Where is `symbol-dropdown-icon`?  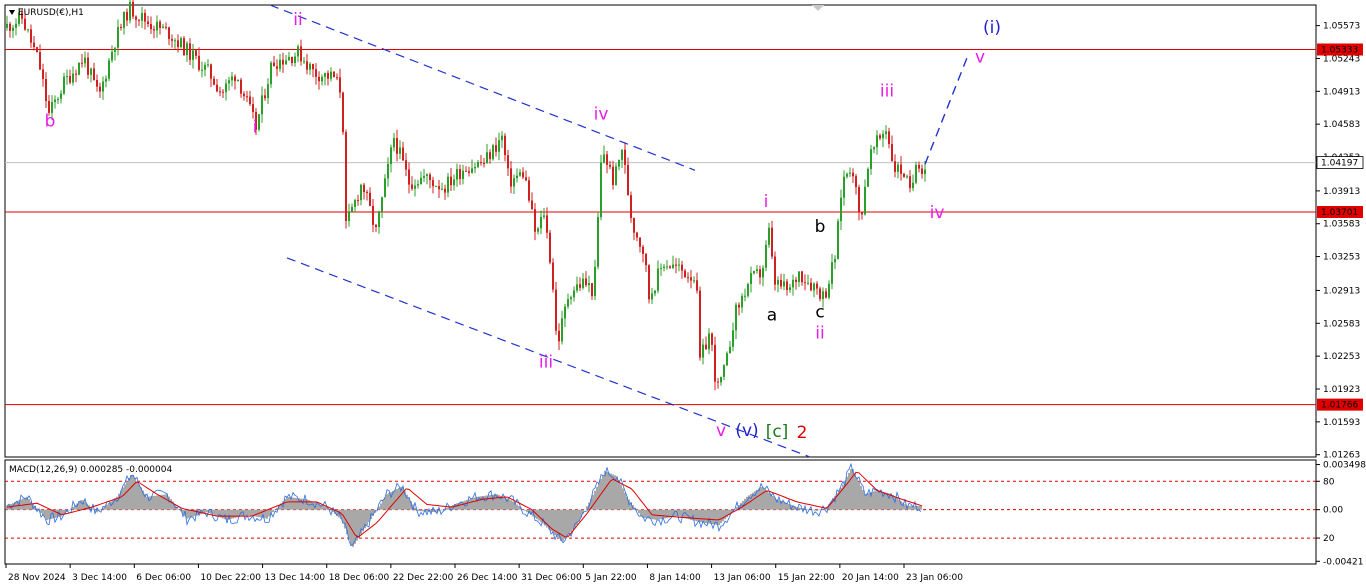
symbol-dropdown-icon is located at coordinates (12, 12).